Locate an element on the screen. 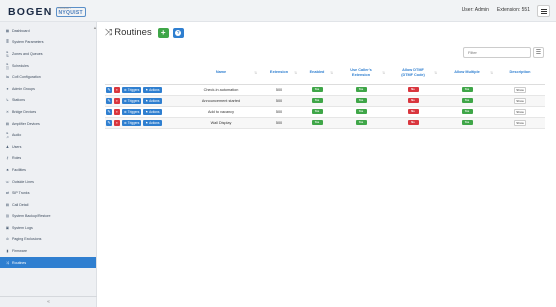  enabled-cell: Yes is located at coordinates (317, 101).